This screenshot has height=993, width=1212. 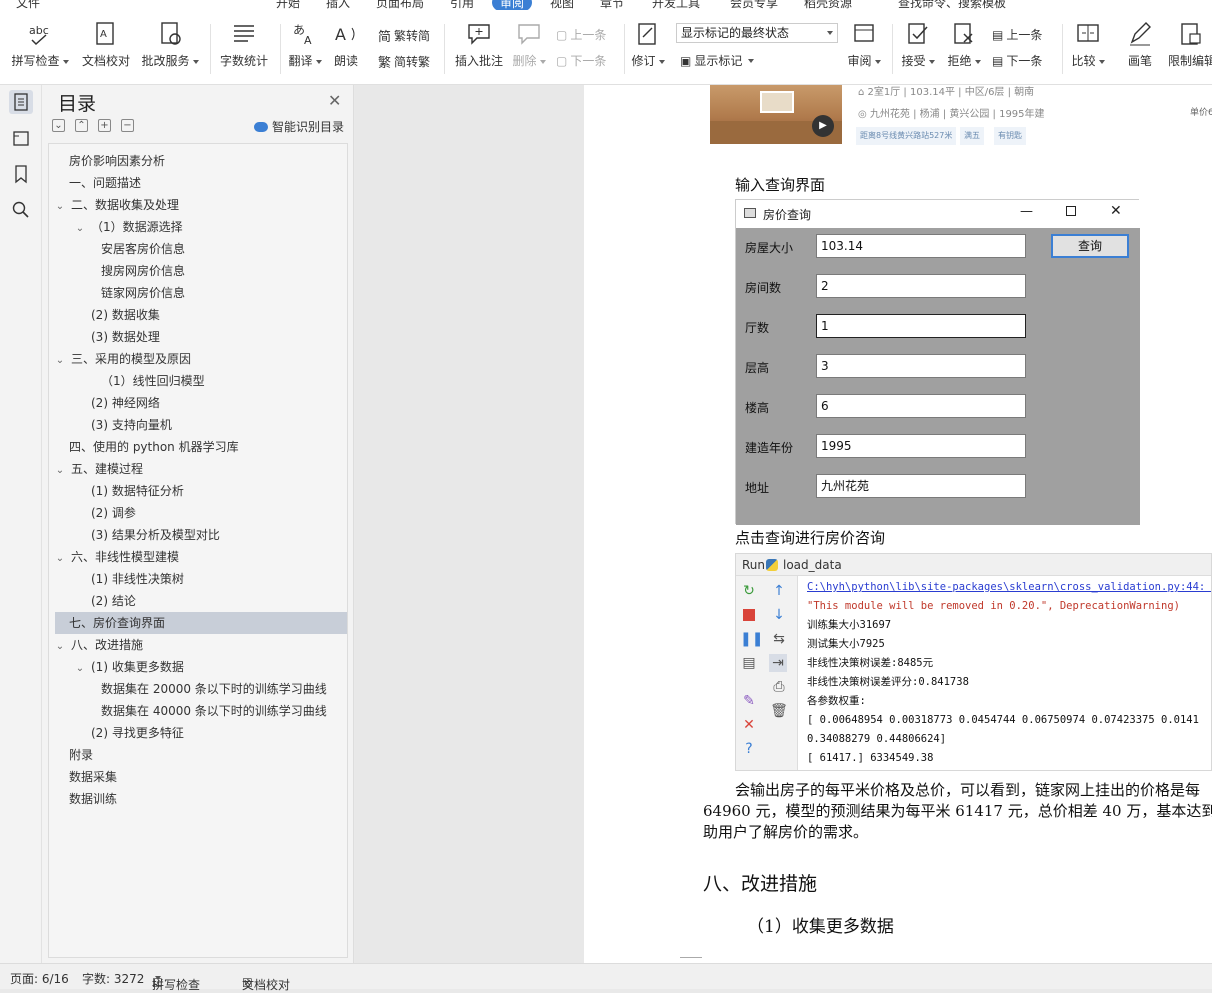 What do you see at coordinates (305, 47) in the screenshot?
I see `translate-button: あA 翻译` at bounding box center [305, 47].